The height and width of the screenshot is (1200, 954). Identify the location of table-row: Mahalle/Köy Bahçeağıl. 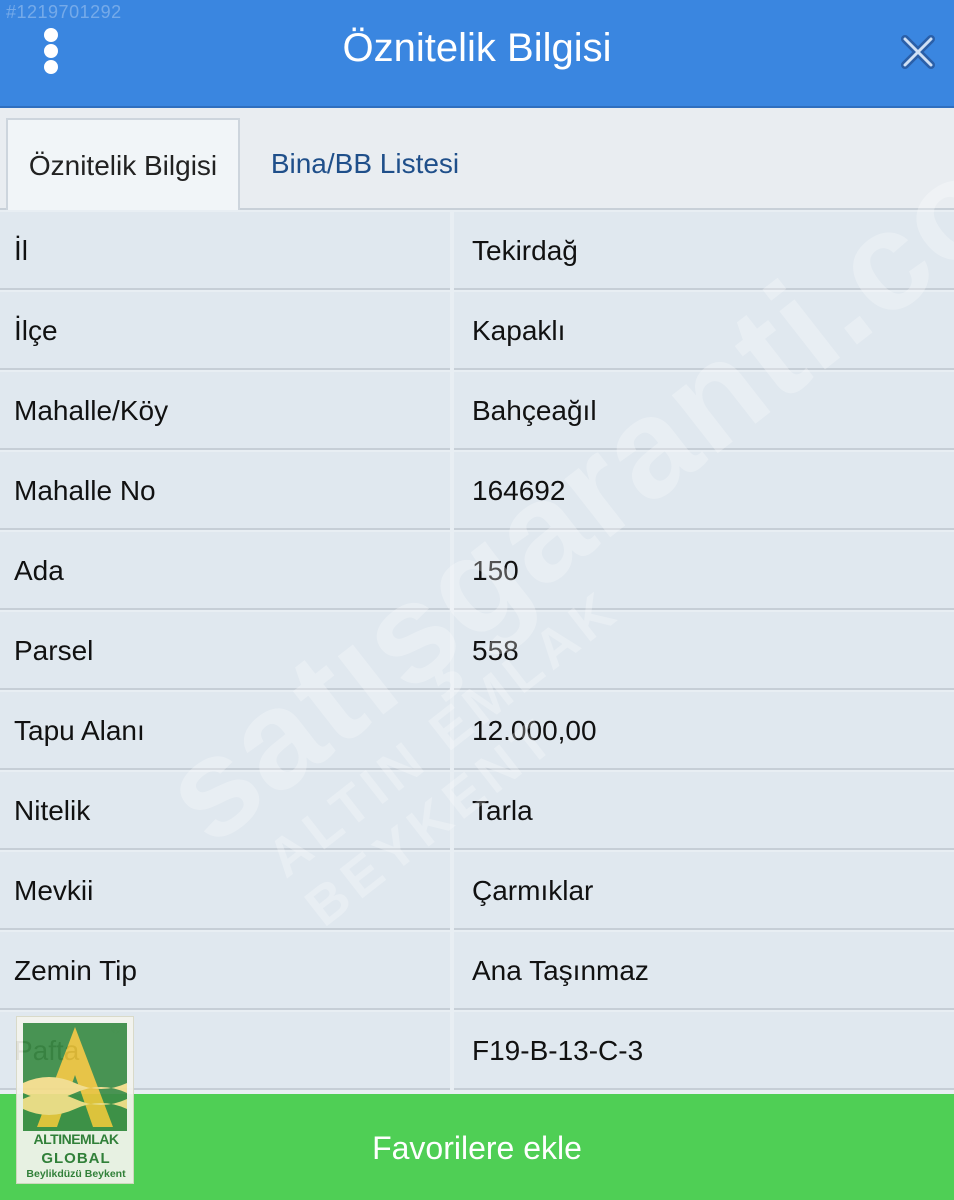
(477, 412).